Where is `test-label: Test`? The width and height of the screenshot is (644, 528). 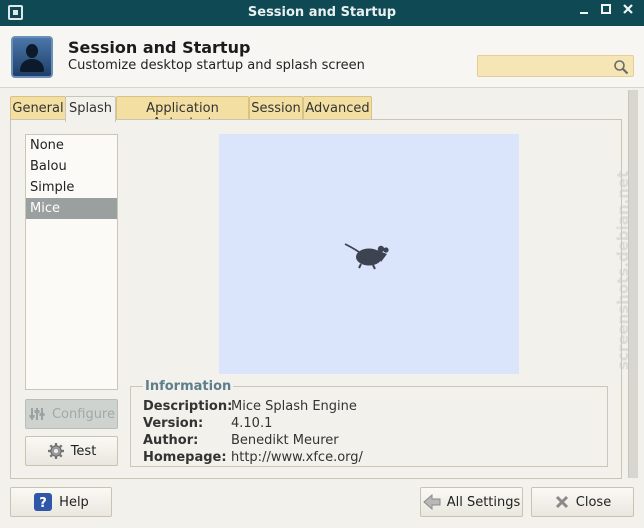
test-label: Test is located at coordinates (83, 451).